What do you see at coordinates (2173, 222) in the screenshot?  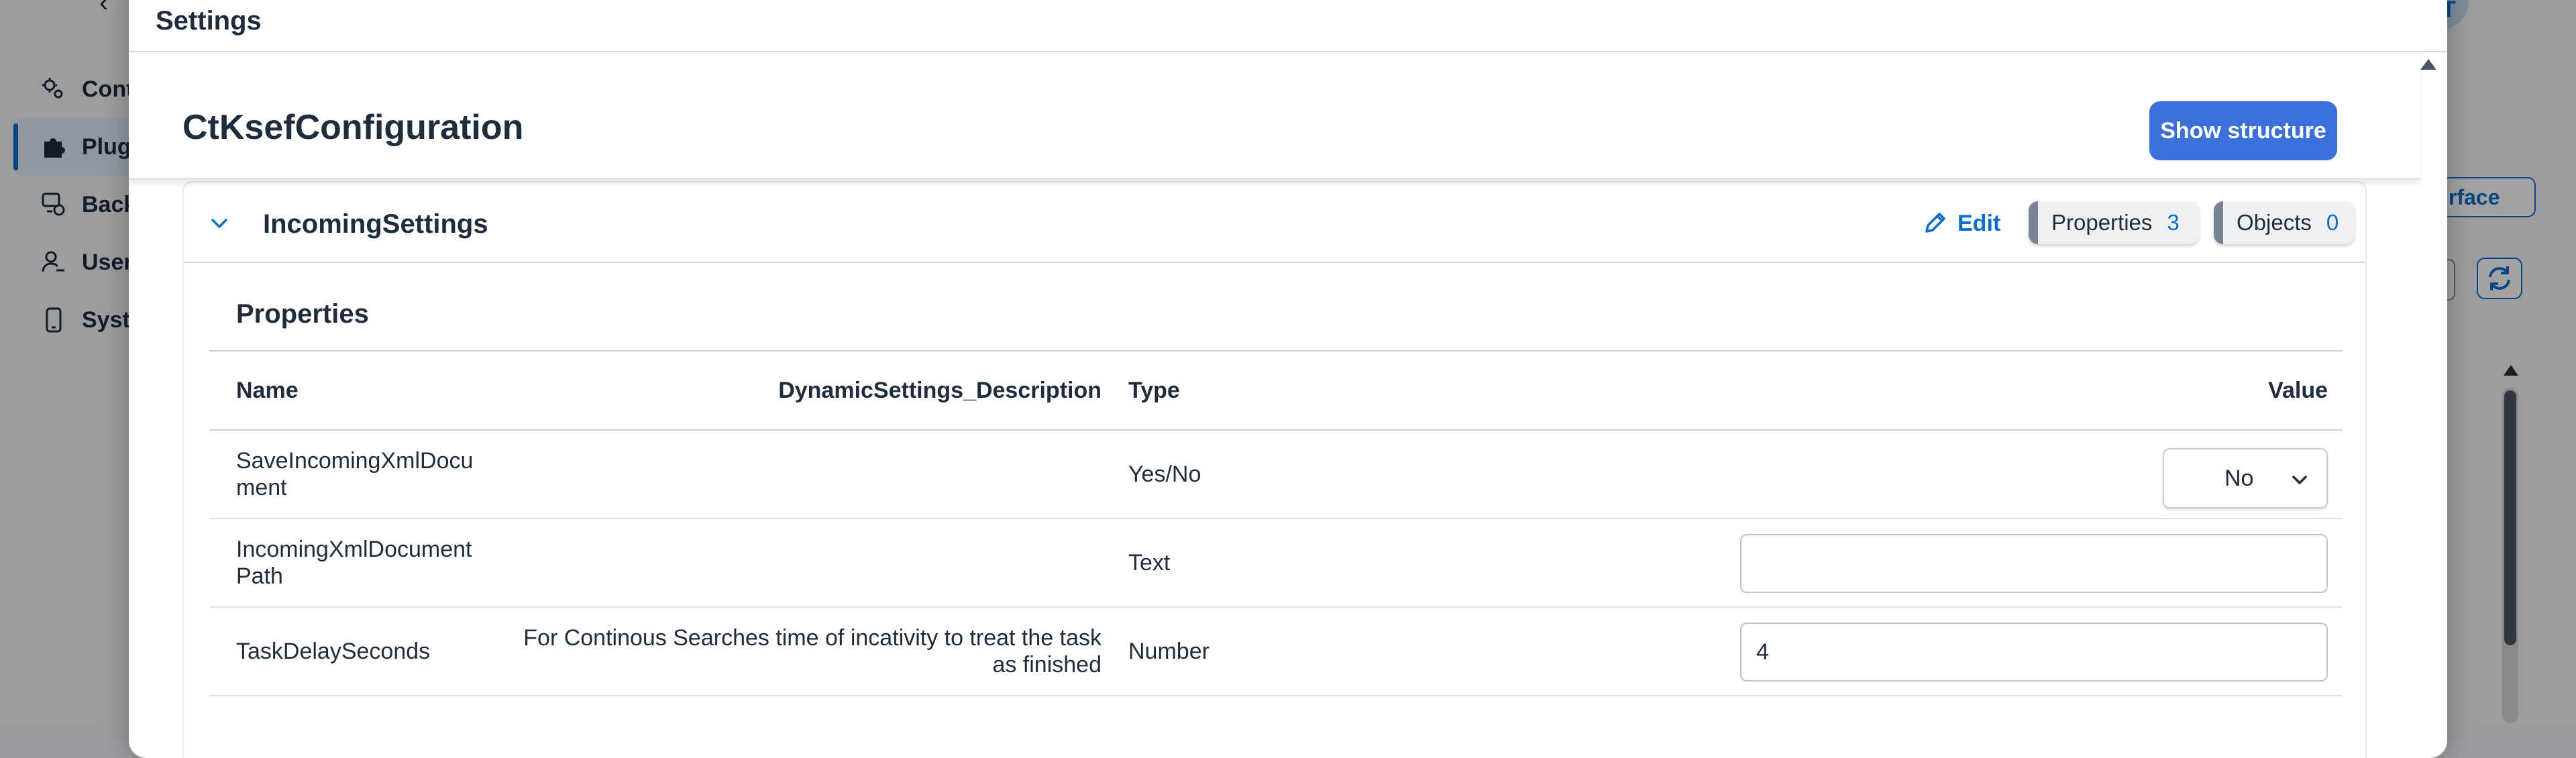 I see `properties-badge-count: 3` at bounding box center [2173, 222].